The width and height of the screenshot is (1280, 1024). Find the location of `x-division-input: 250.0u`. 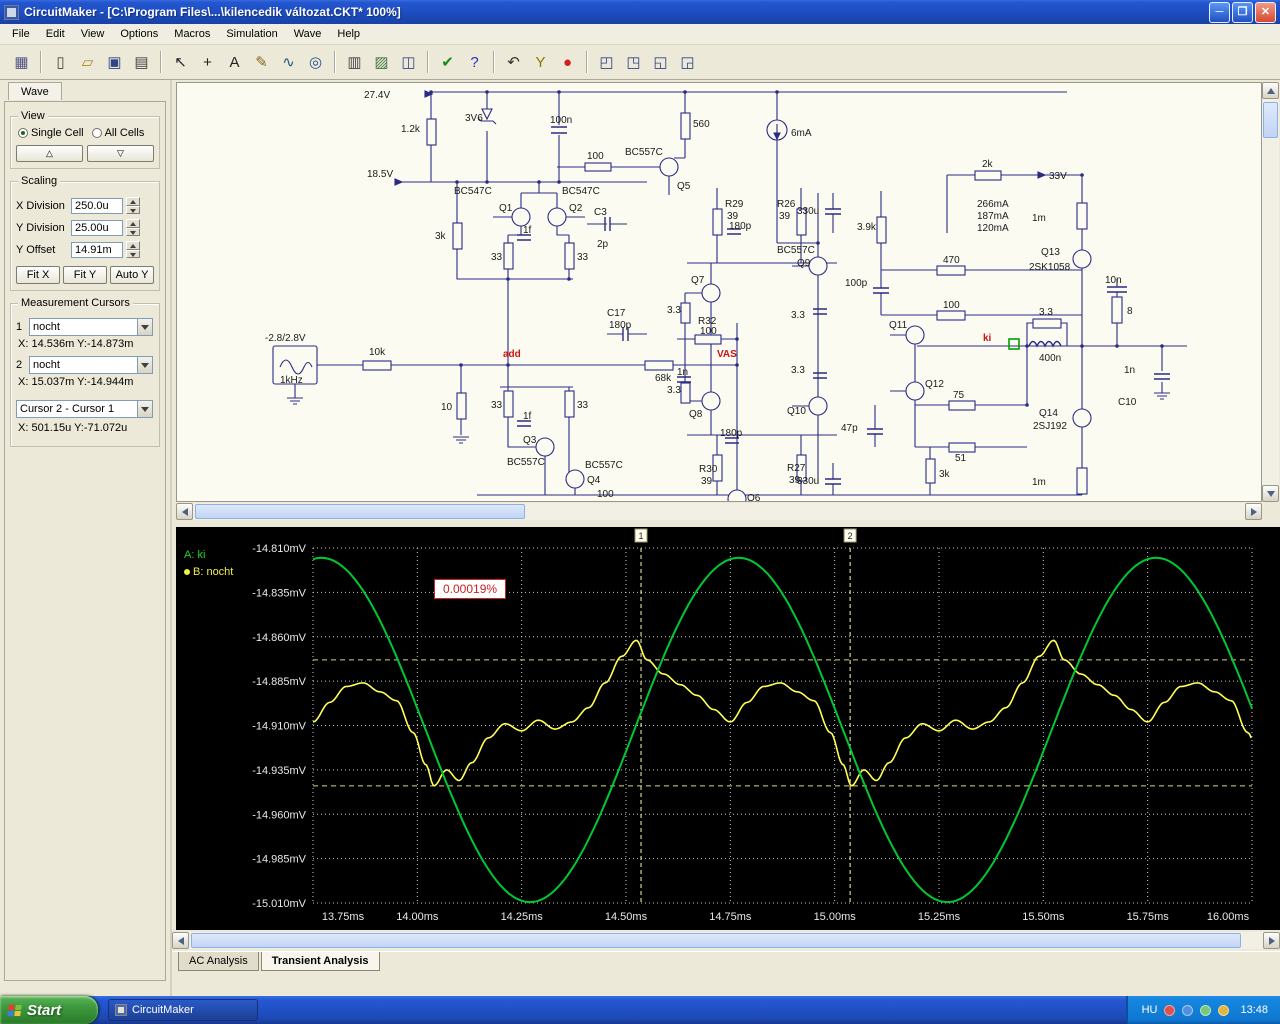

x-division-input: 250.0u is located at coordinates (97, 205).